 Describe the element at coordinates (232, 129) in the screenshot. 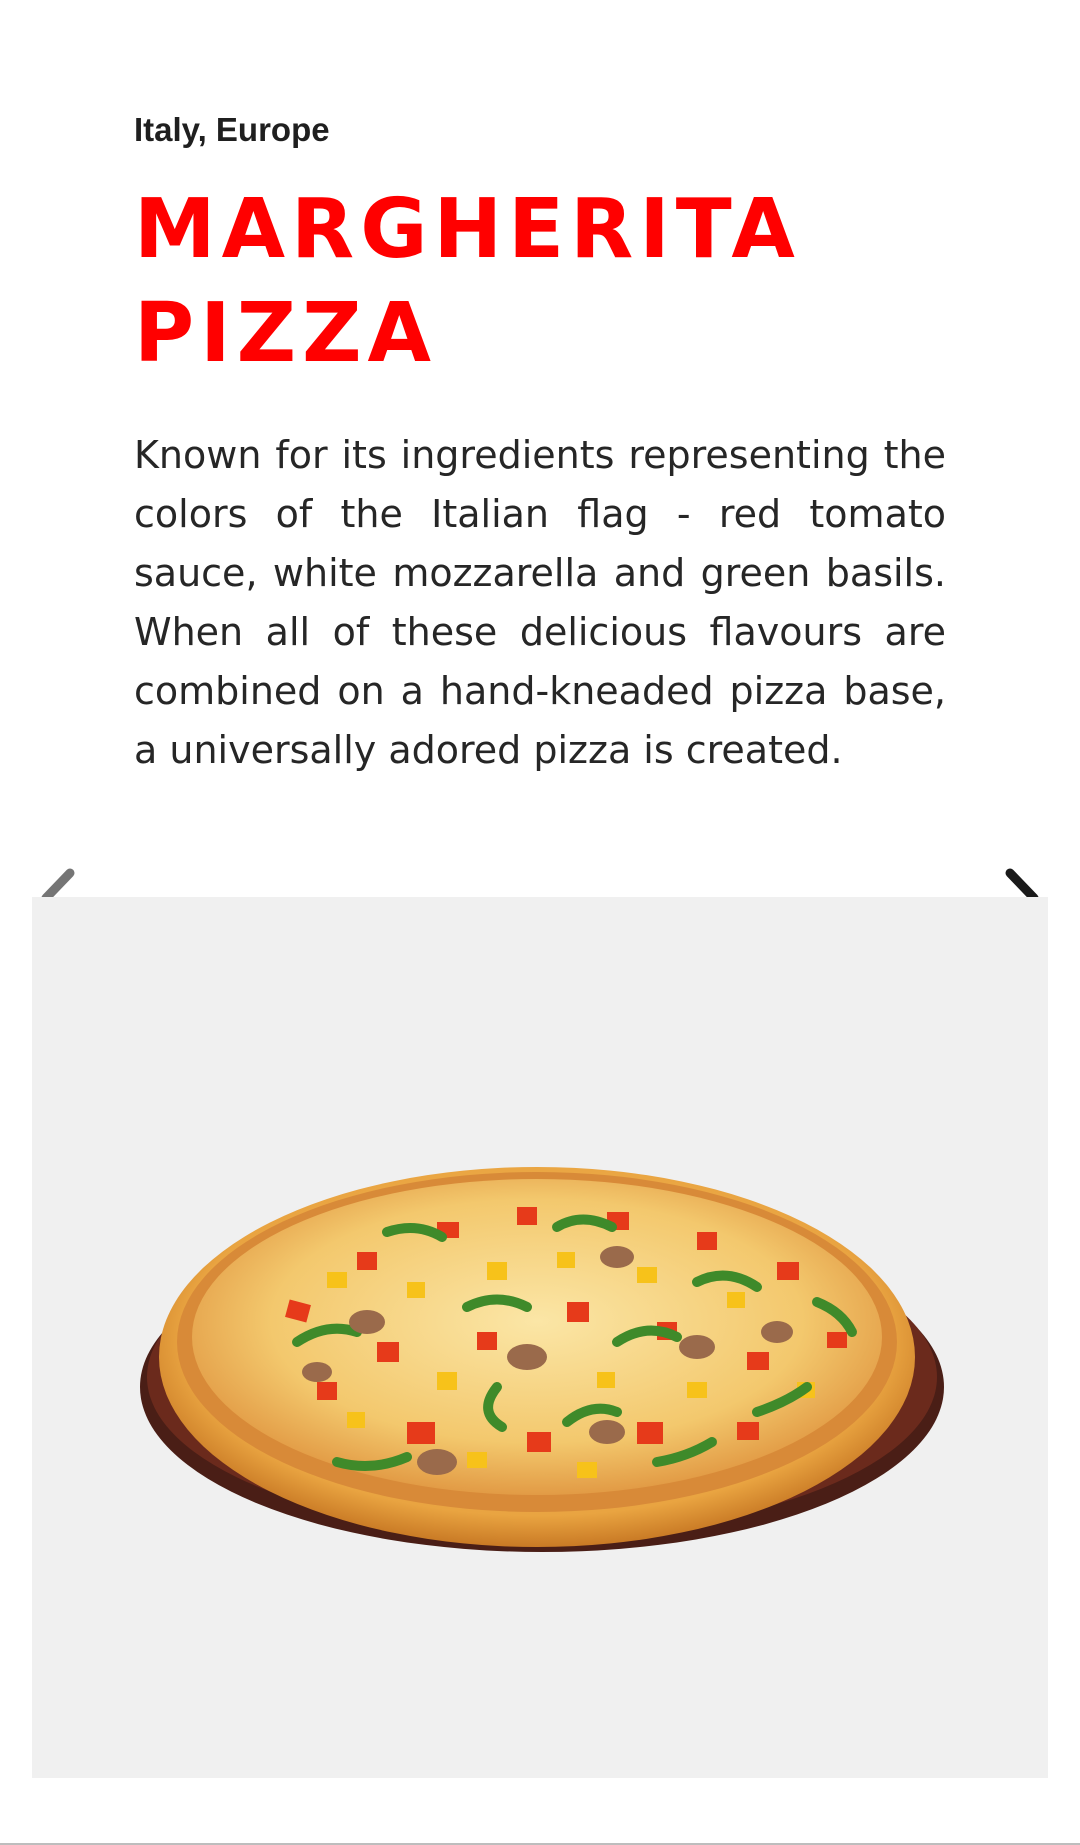

I see `dish-origin: Italy, Europe` at that location.